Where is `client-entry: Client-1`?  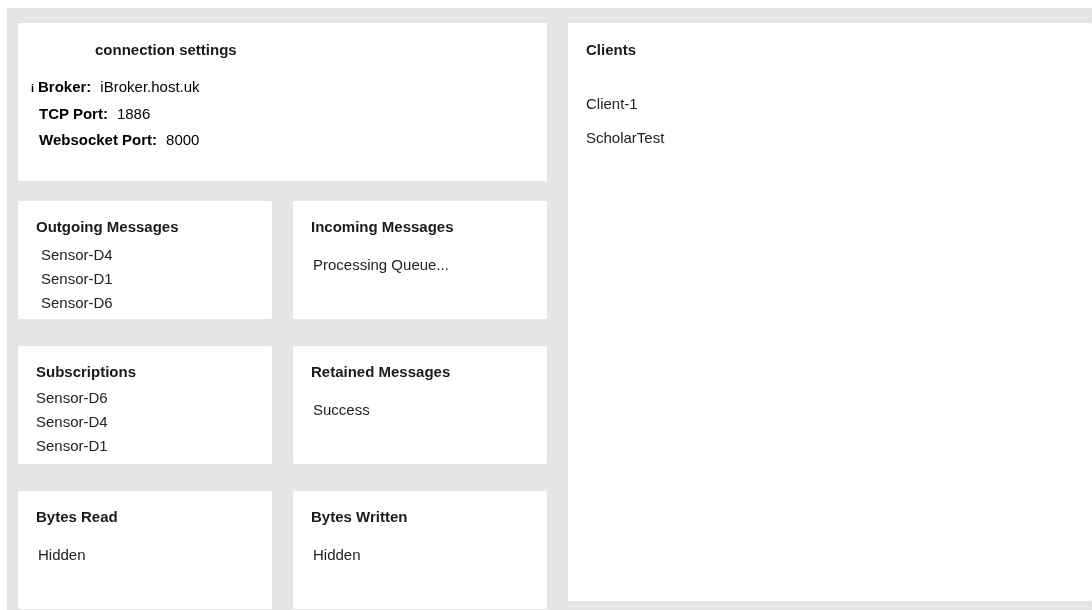
client-entry: Client-1 is located at coordinates (839, 104).